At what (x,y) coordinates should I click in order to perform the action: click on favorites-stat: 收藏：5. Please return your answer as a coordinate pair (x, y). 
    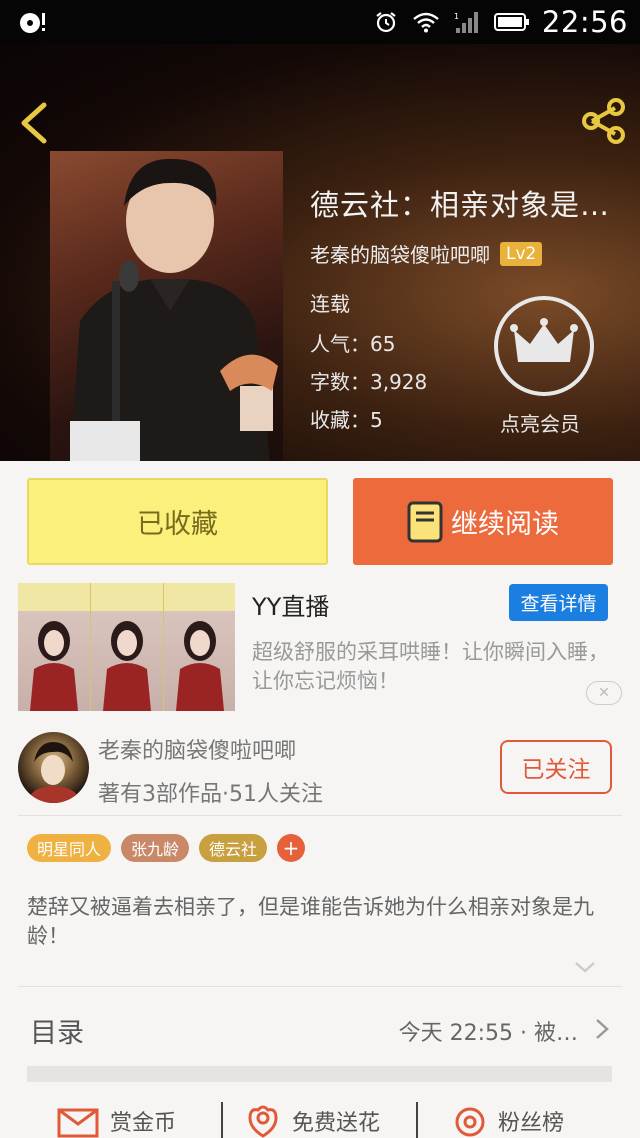
    Looking at the image, I should click on (346, 420).